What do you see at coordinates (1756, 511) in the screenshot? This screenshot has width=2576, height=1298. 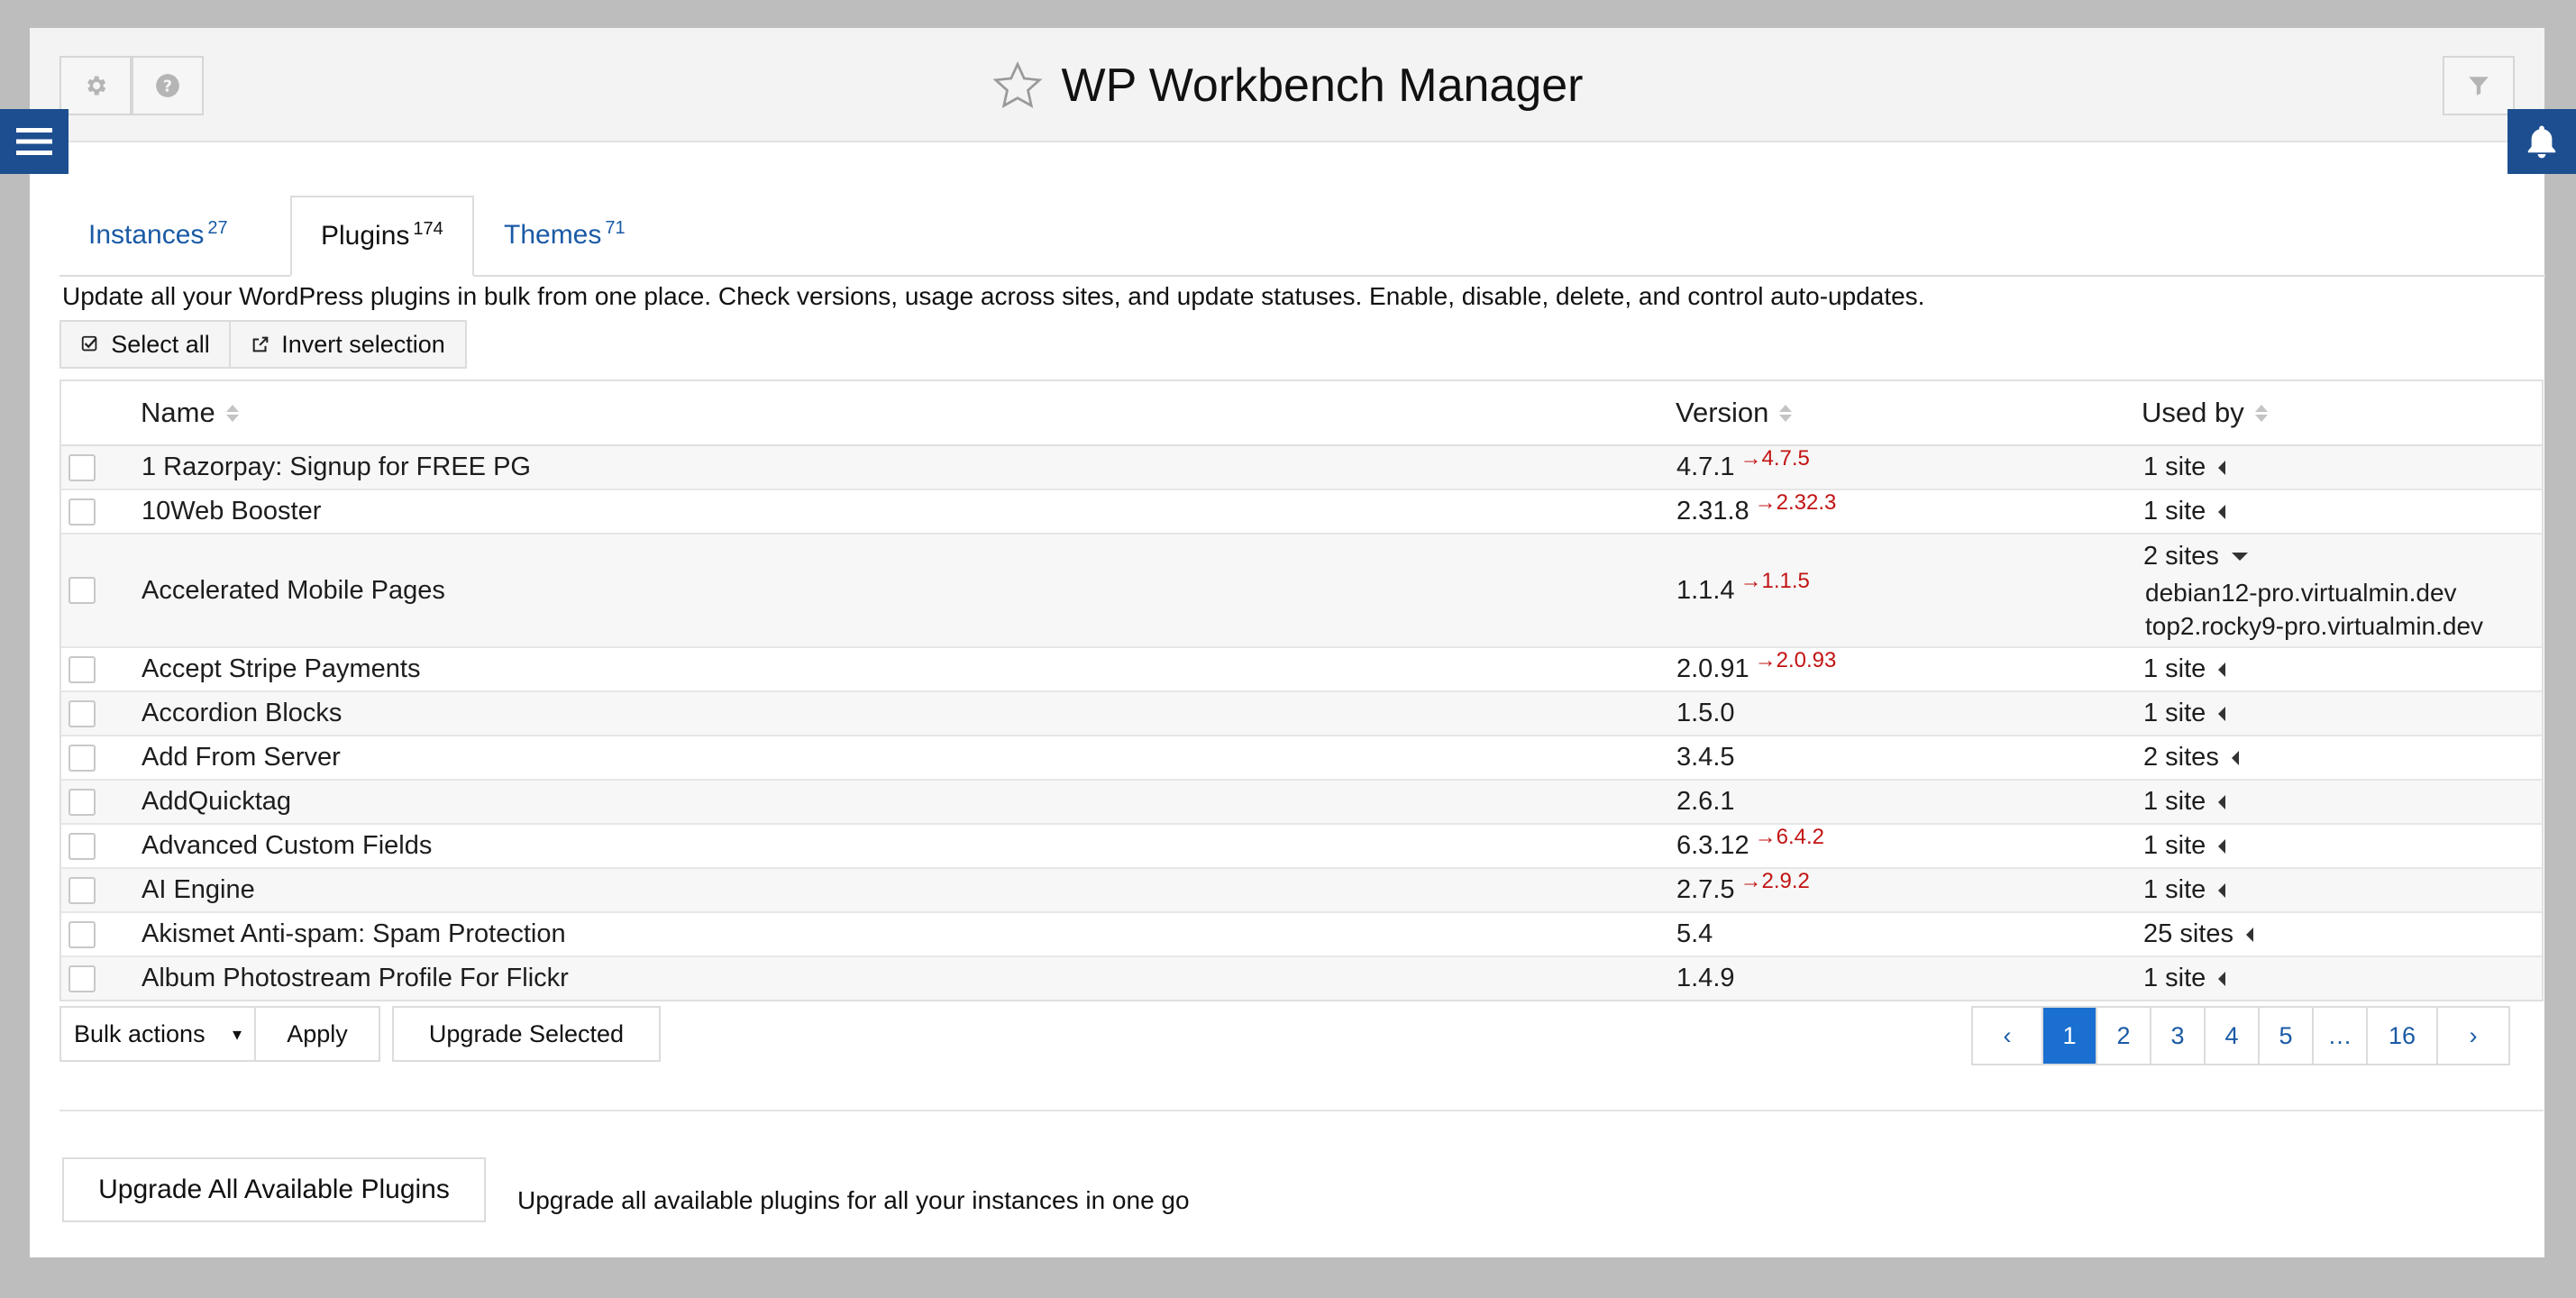 I see `plugin-version-cell: 2.31.8 →2.32.3` at bounding box center [1756, 511].